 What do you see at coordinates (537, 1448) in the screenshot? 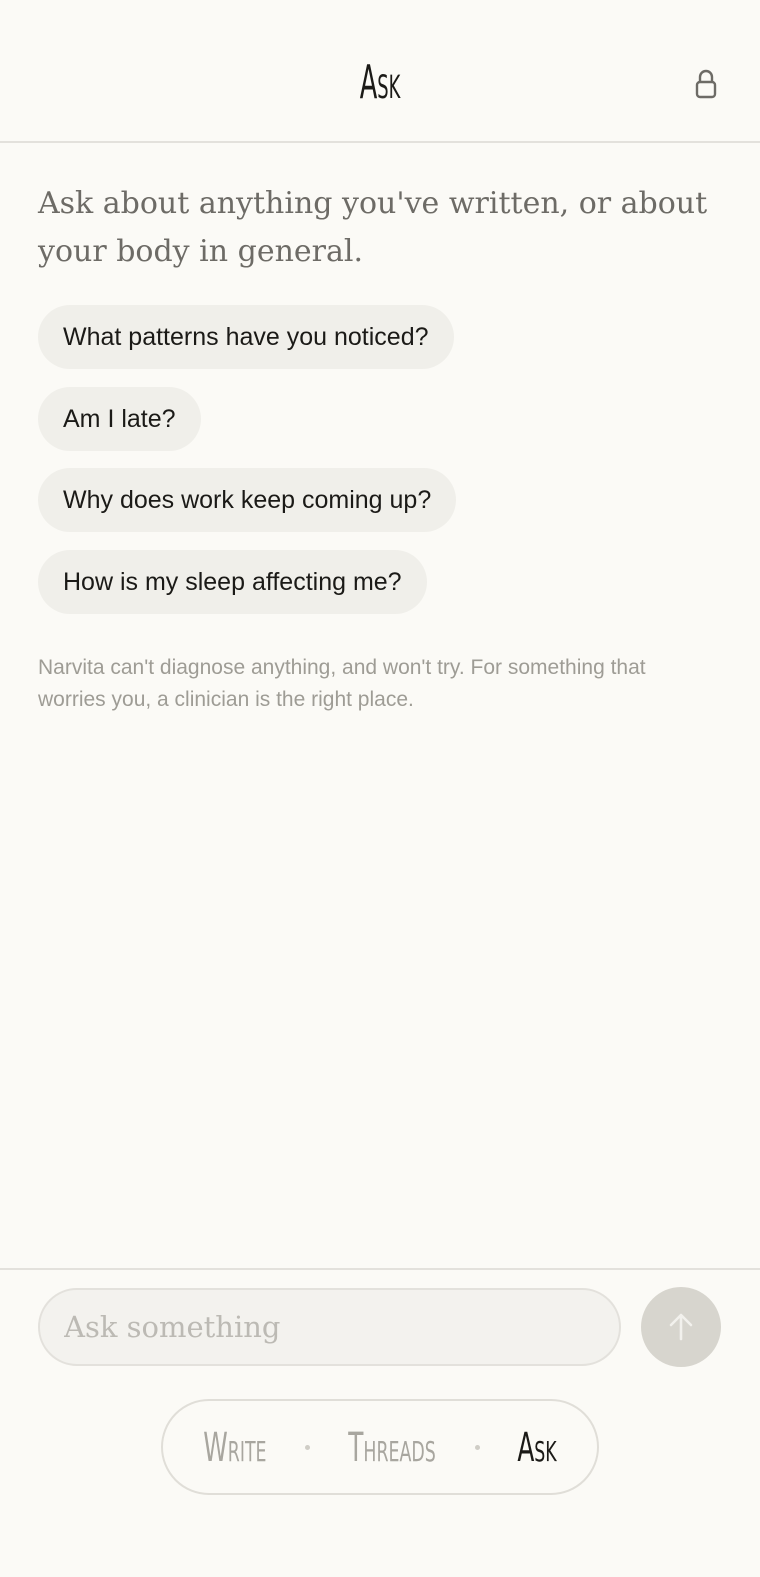
I see `nav-tab-ask: Ask` at bounding box center [537, 1448].